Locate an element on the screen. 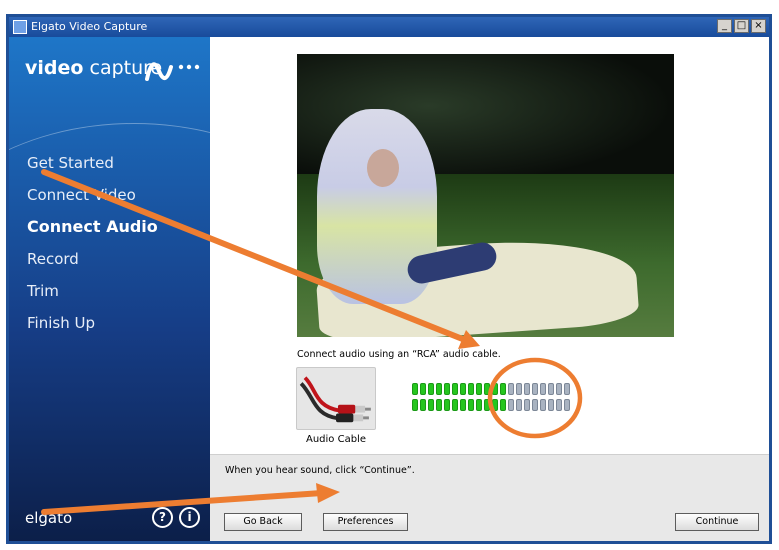  preferences-button: Preferences is located at coordinates (365, 522).